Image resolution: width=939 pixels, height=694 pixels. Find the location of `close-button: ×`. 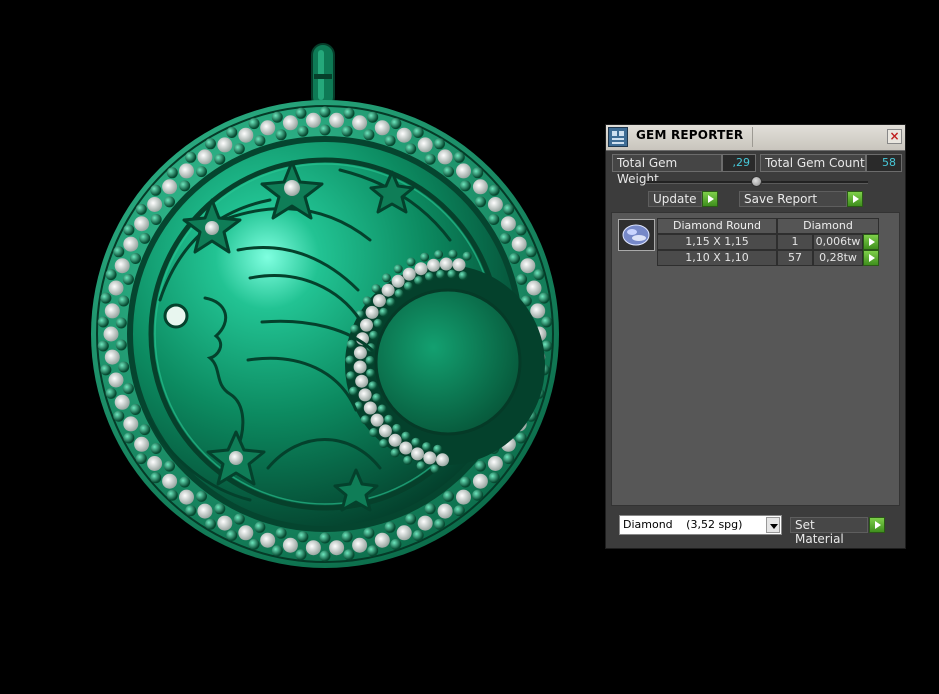

close-button: × is located at coordinates (894, 136).